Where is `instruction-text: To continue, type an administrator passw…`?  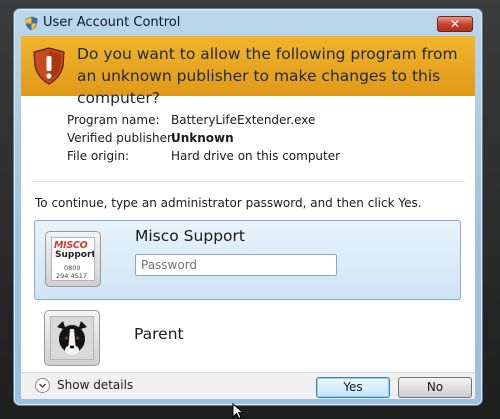
instruction-text: To continue, type an administrator passw… is located at coordinates (228, 203).